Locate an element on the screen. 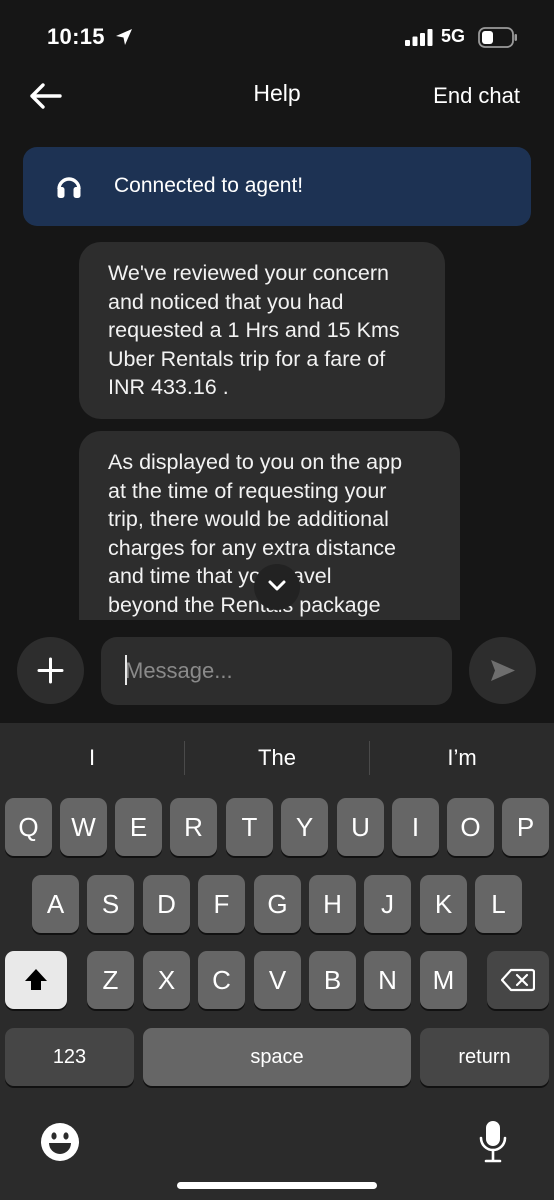  key-z: Z is located at coordinates (110, 980).